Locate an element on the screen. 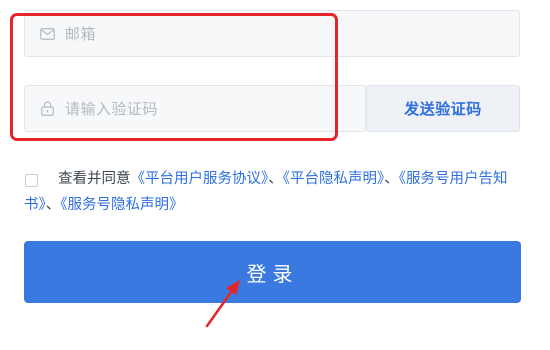  arrow-icon is located at coordinates (222, 304).